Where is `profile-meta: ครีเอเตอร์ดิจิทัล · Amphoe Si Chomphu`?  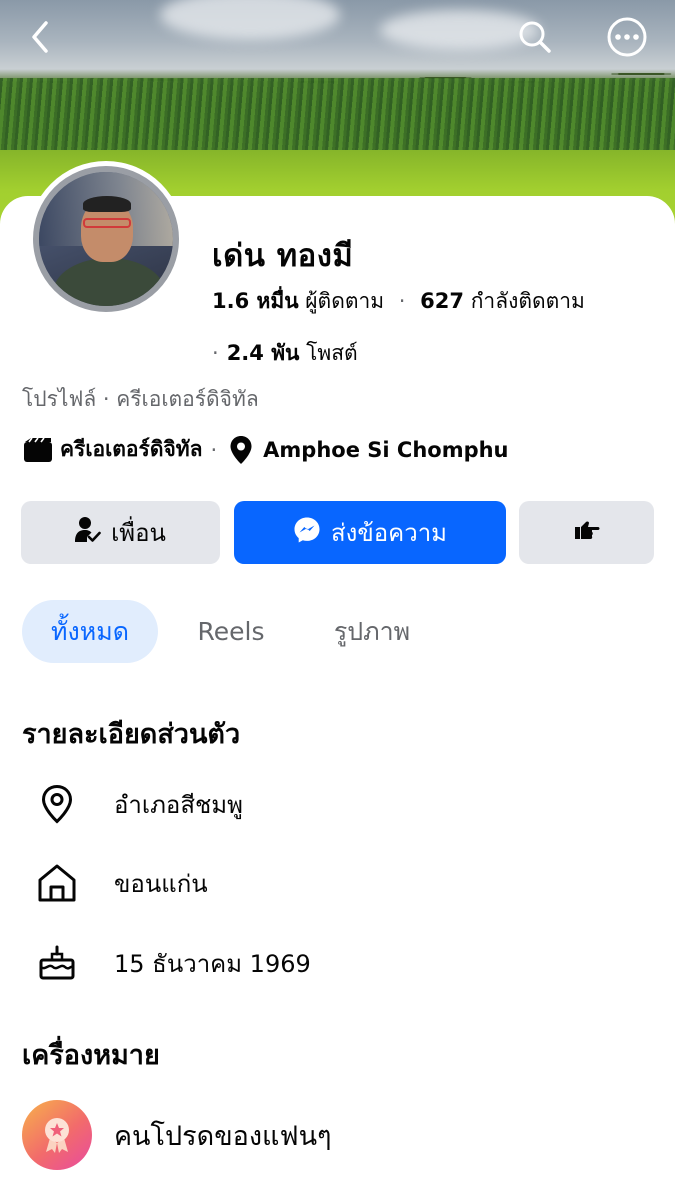
profile-meta: ครีเอเตอร์ดิจิทัล · Amphoe Si Chomphu is located at coordinates (265, 449).